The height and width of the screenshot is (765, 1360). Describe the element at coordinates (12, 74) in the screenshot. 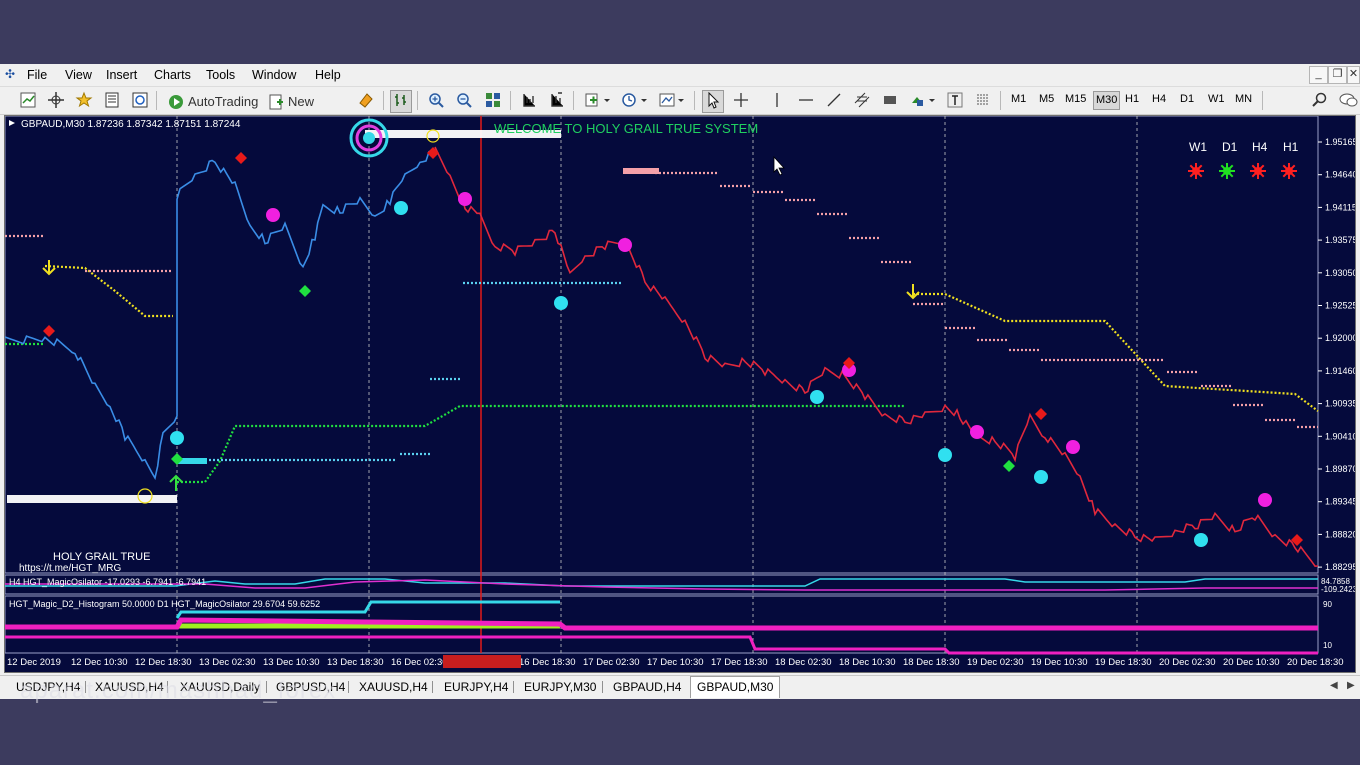

I see `app-icon: ✣` at that location.